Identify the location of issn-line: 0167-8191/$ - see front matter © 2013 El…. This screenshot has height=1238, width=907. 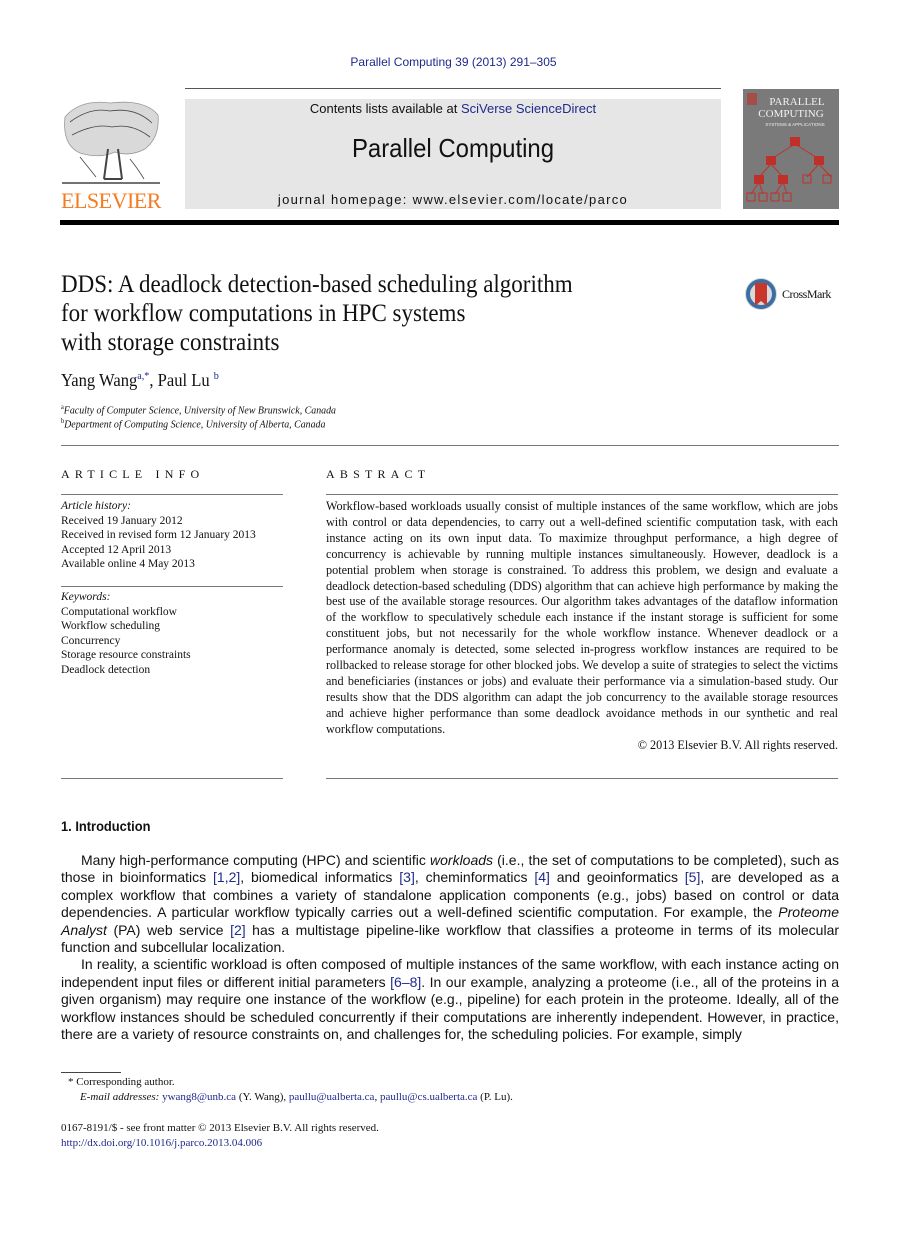
(220, 1128).